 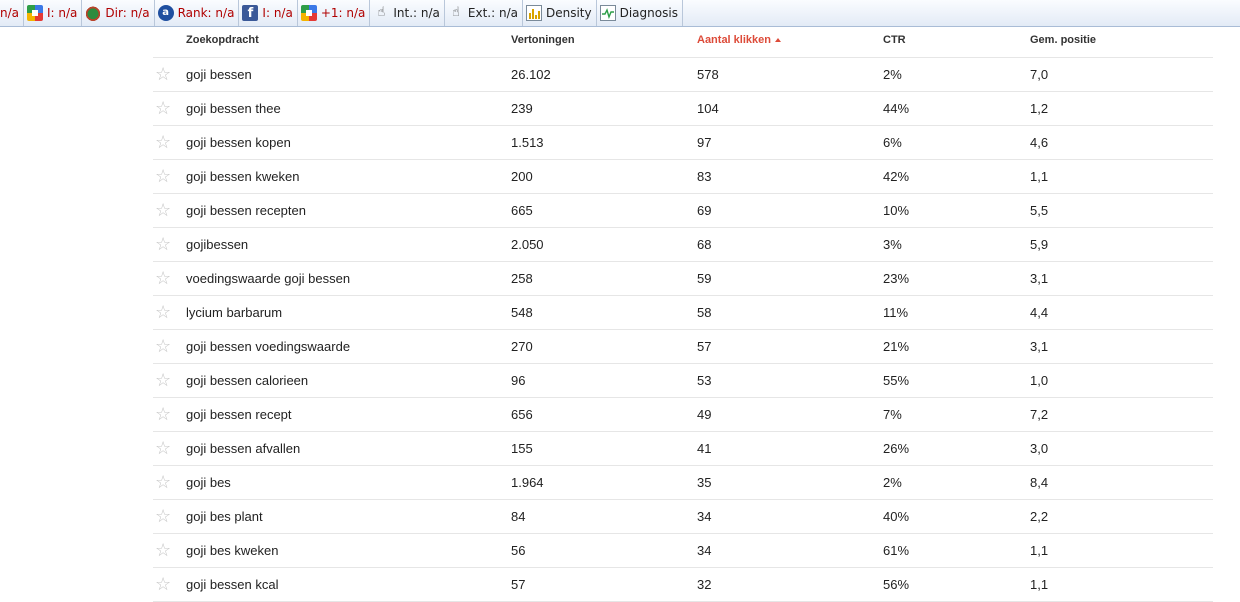 What do you see at coordinates (522, 210) in the screenshot?
I see `impressions-cell: 665` at bounding box center [522, 210].